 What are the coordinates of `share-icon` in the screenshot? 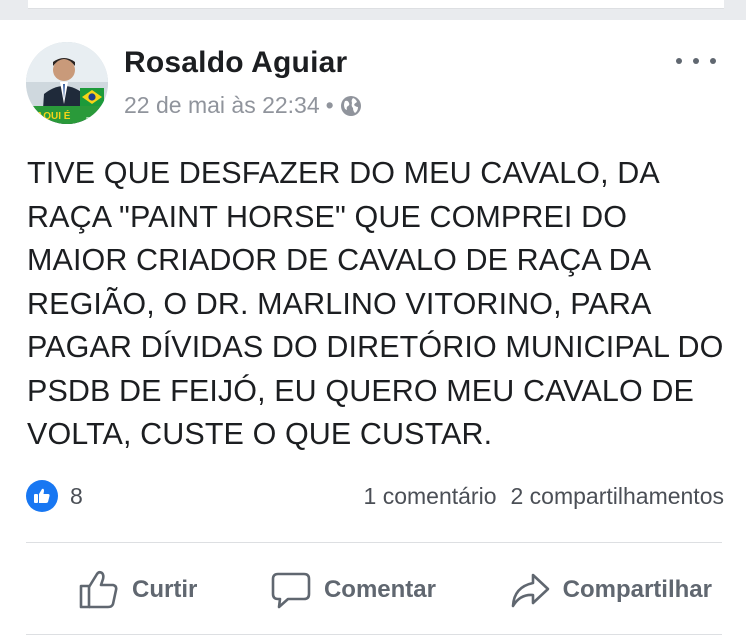 It's located at (530, 590).